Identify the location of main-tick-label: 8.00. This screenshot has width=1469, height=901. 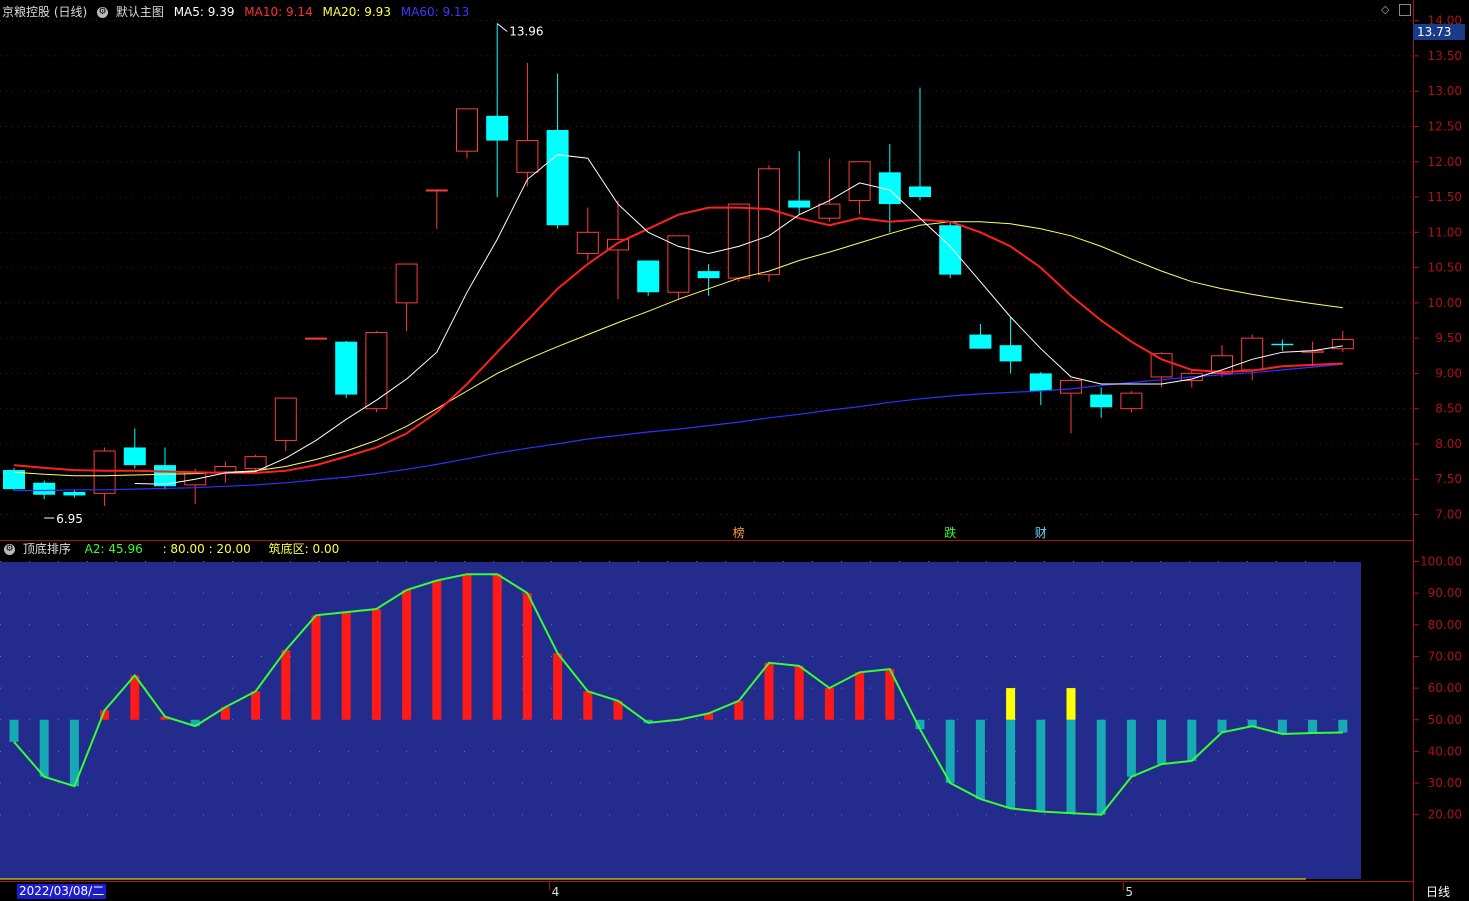
(1448, 444).